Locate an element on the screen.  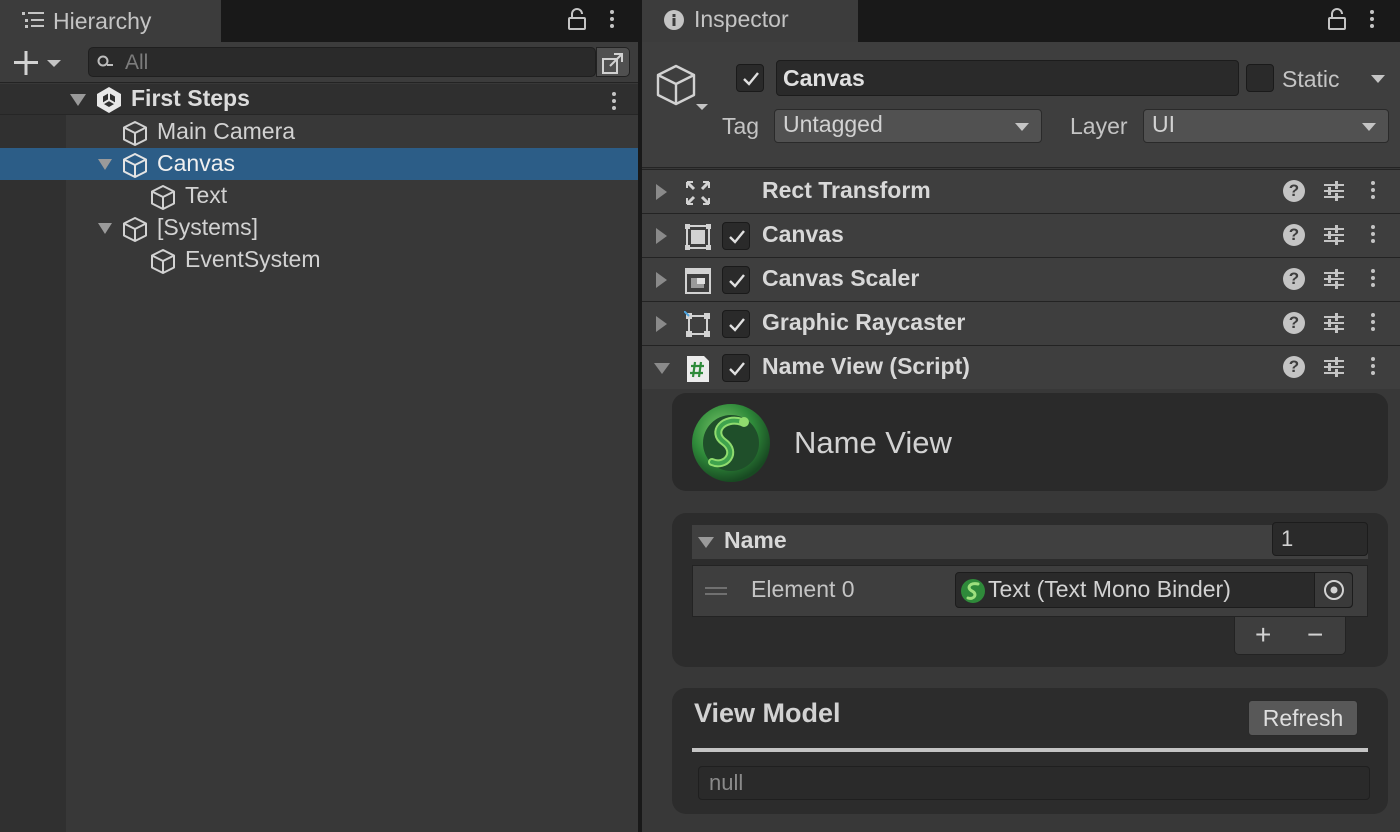
component-title: Rect Transform is located at coordinates (846, 190).